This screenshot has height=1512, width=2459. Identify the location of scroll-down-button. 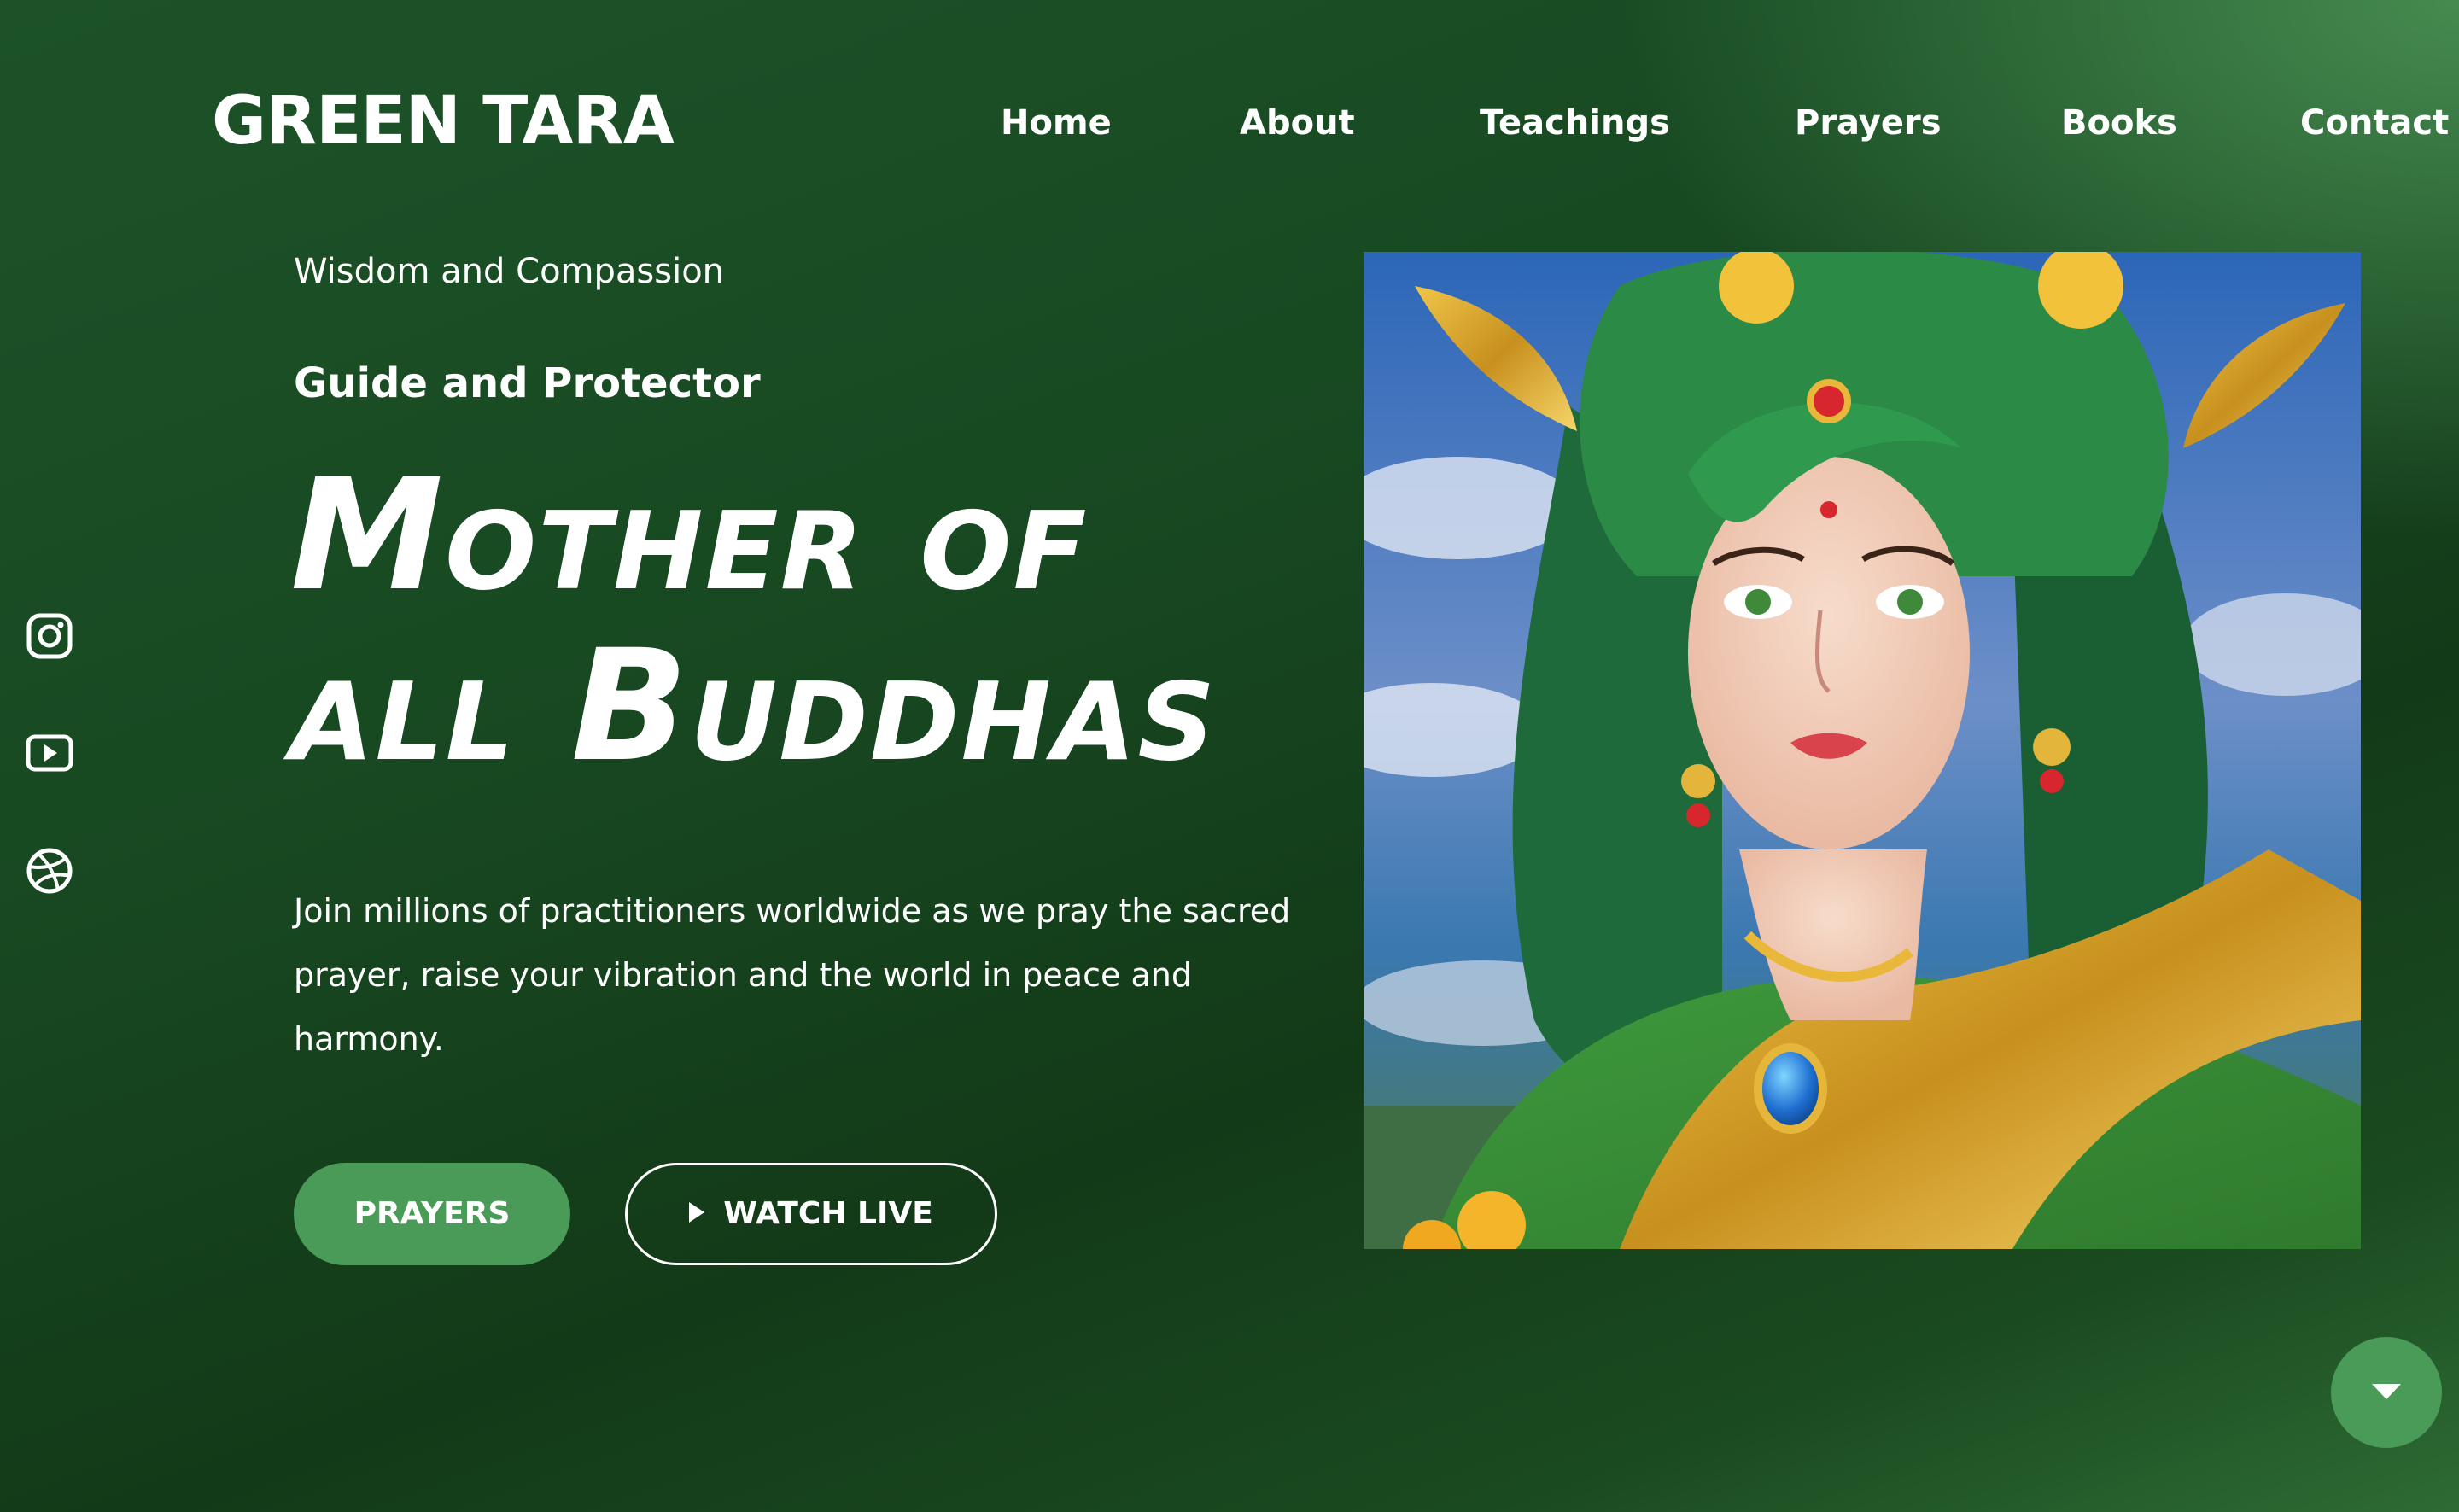
(2386, 1392).